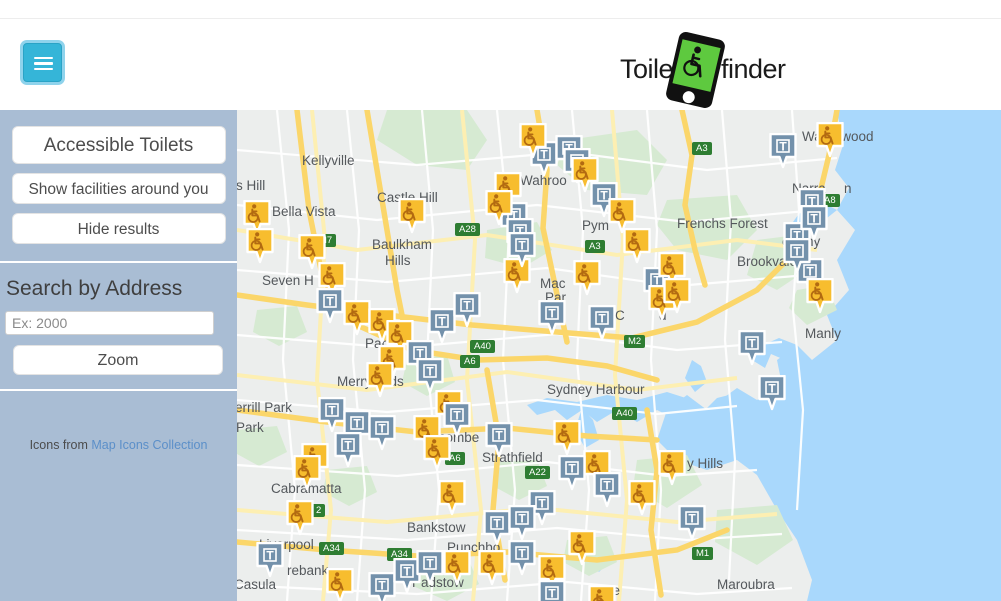 This screenshot has width=1001, height=601. What do you see at coordinates (467, 229) in the screenshot?
I see `road-shield: A28` at bounding box center [467, 229].